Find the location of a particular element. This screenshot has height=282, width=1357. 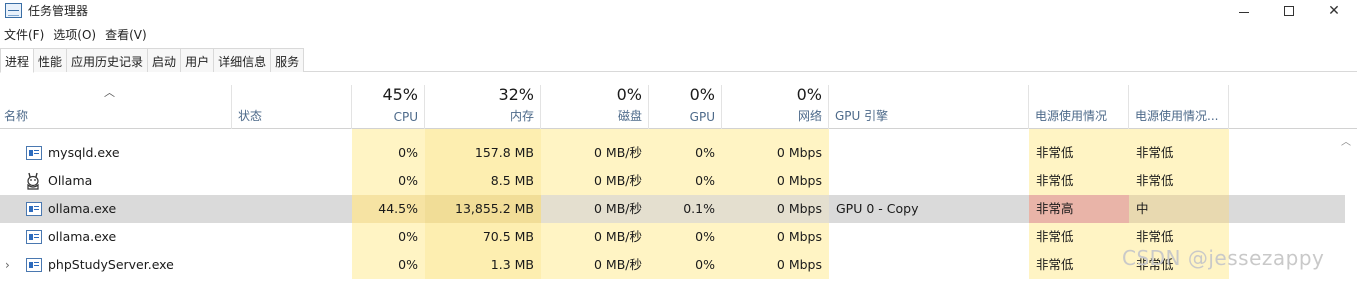

col-header-power-label: 电源使用情况 is located at coordinates (1071, 116).